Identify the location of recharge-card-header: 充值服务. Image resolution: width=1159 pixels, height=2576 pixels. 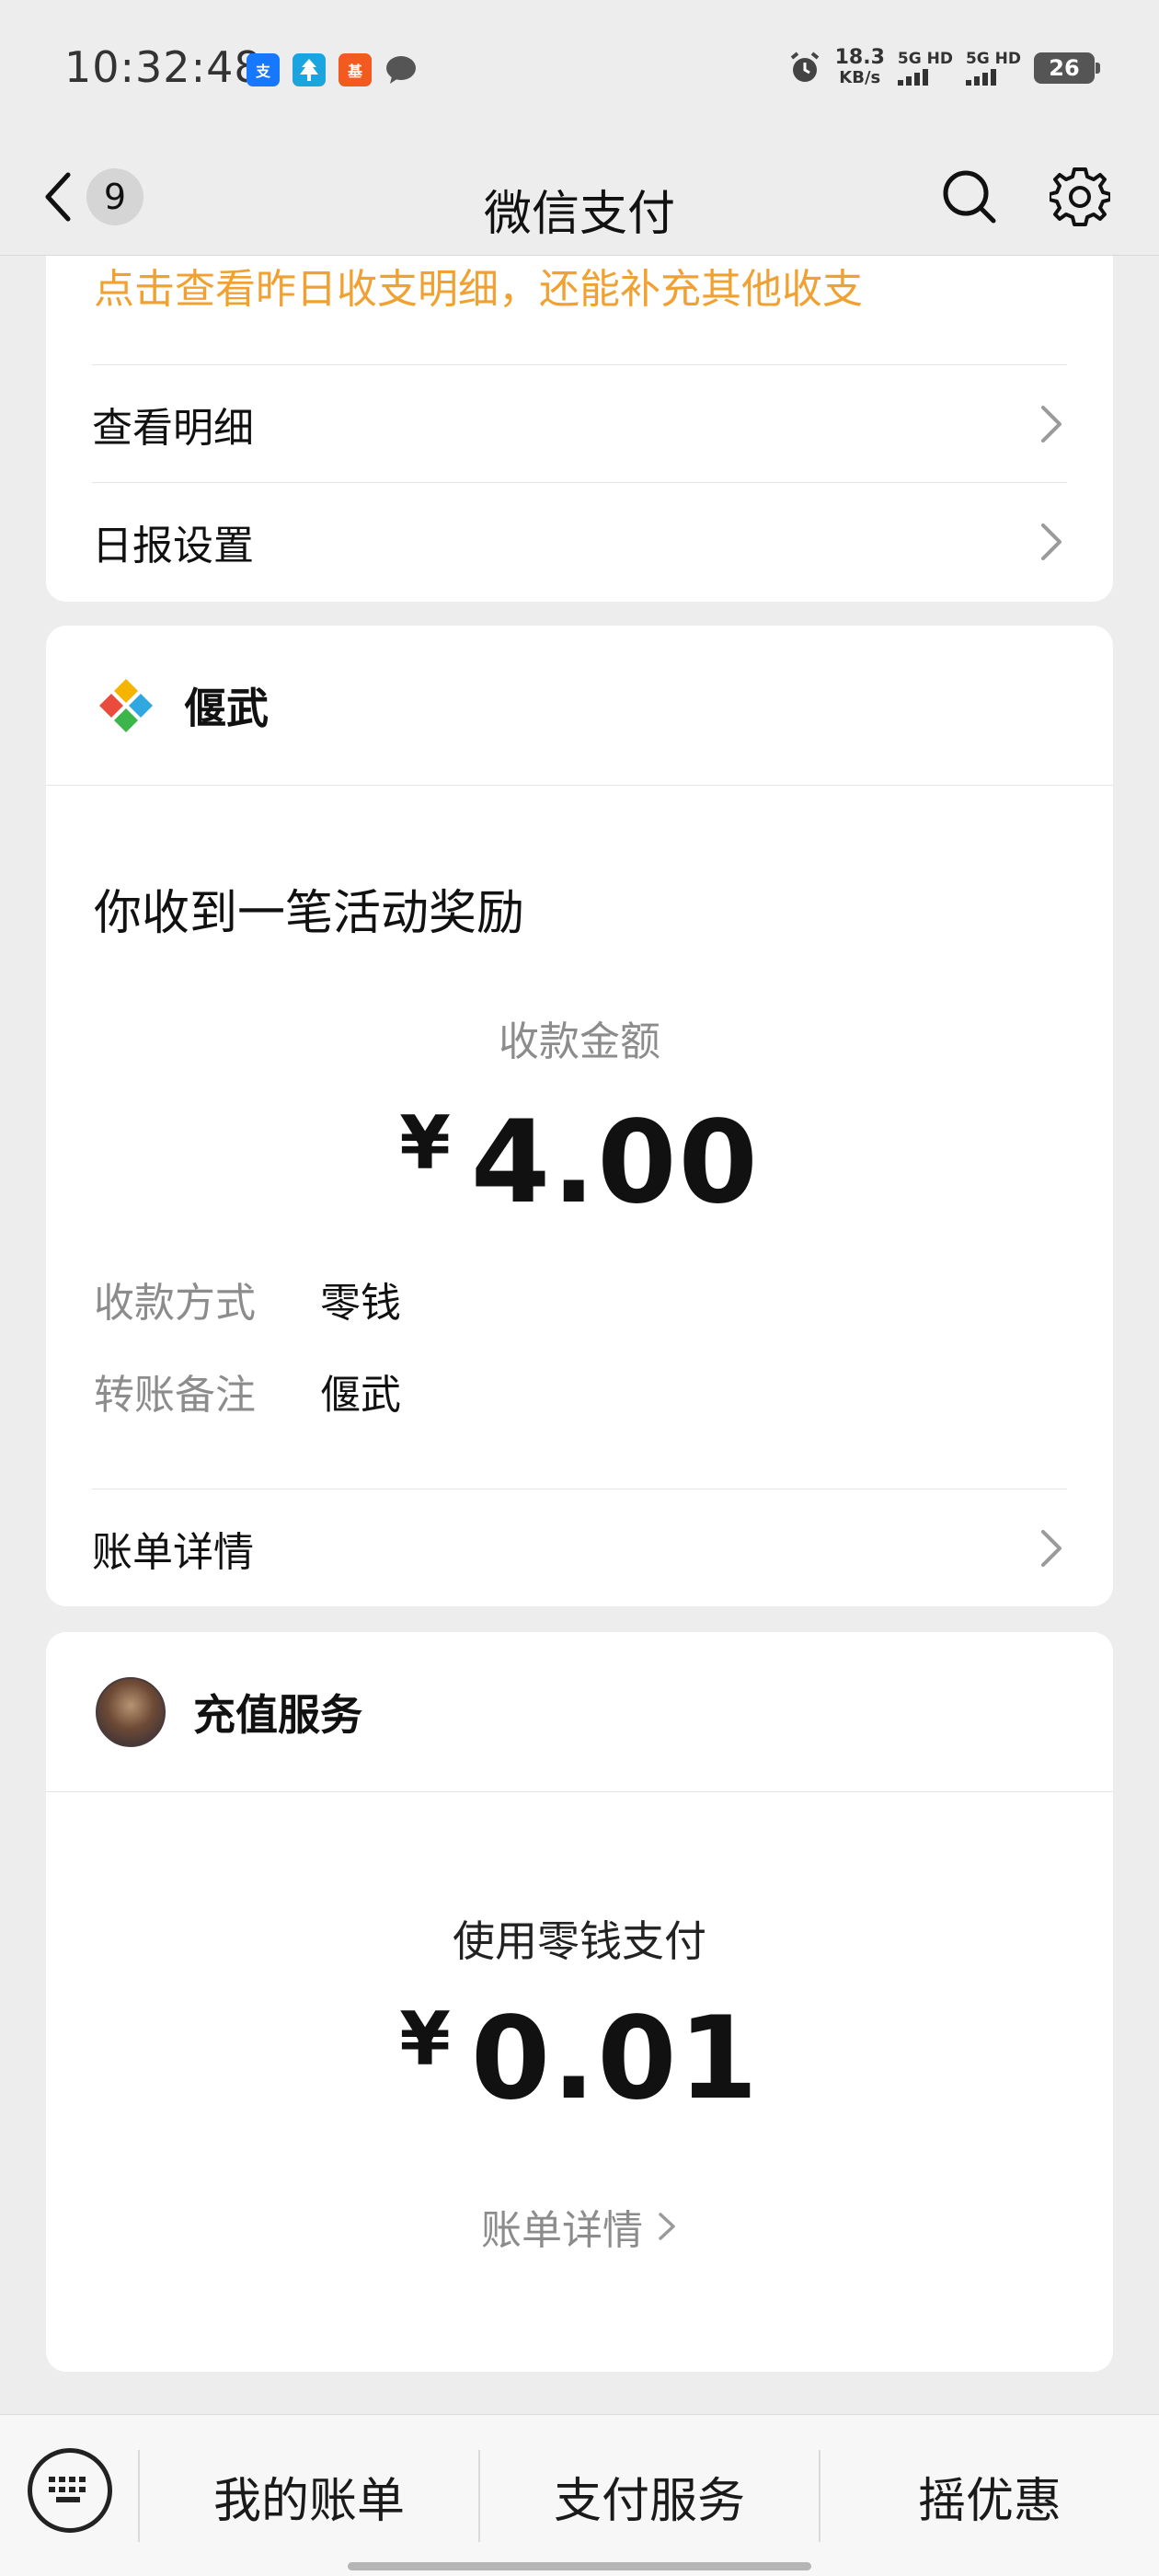
(579, 1712).